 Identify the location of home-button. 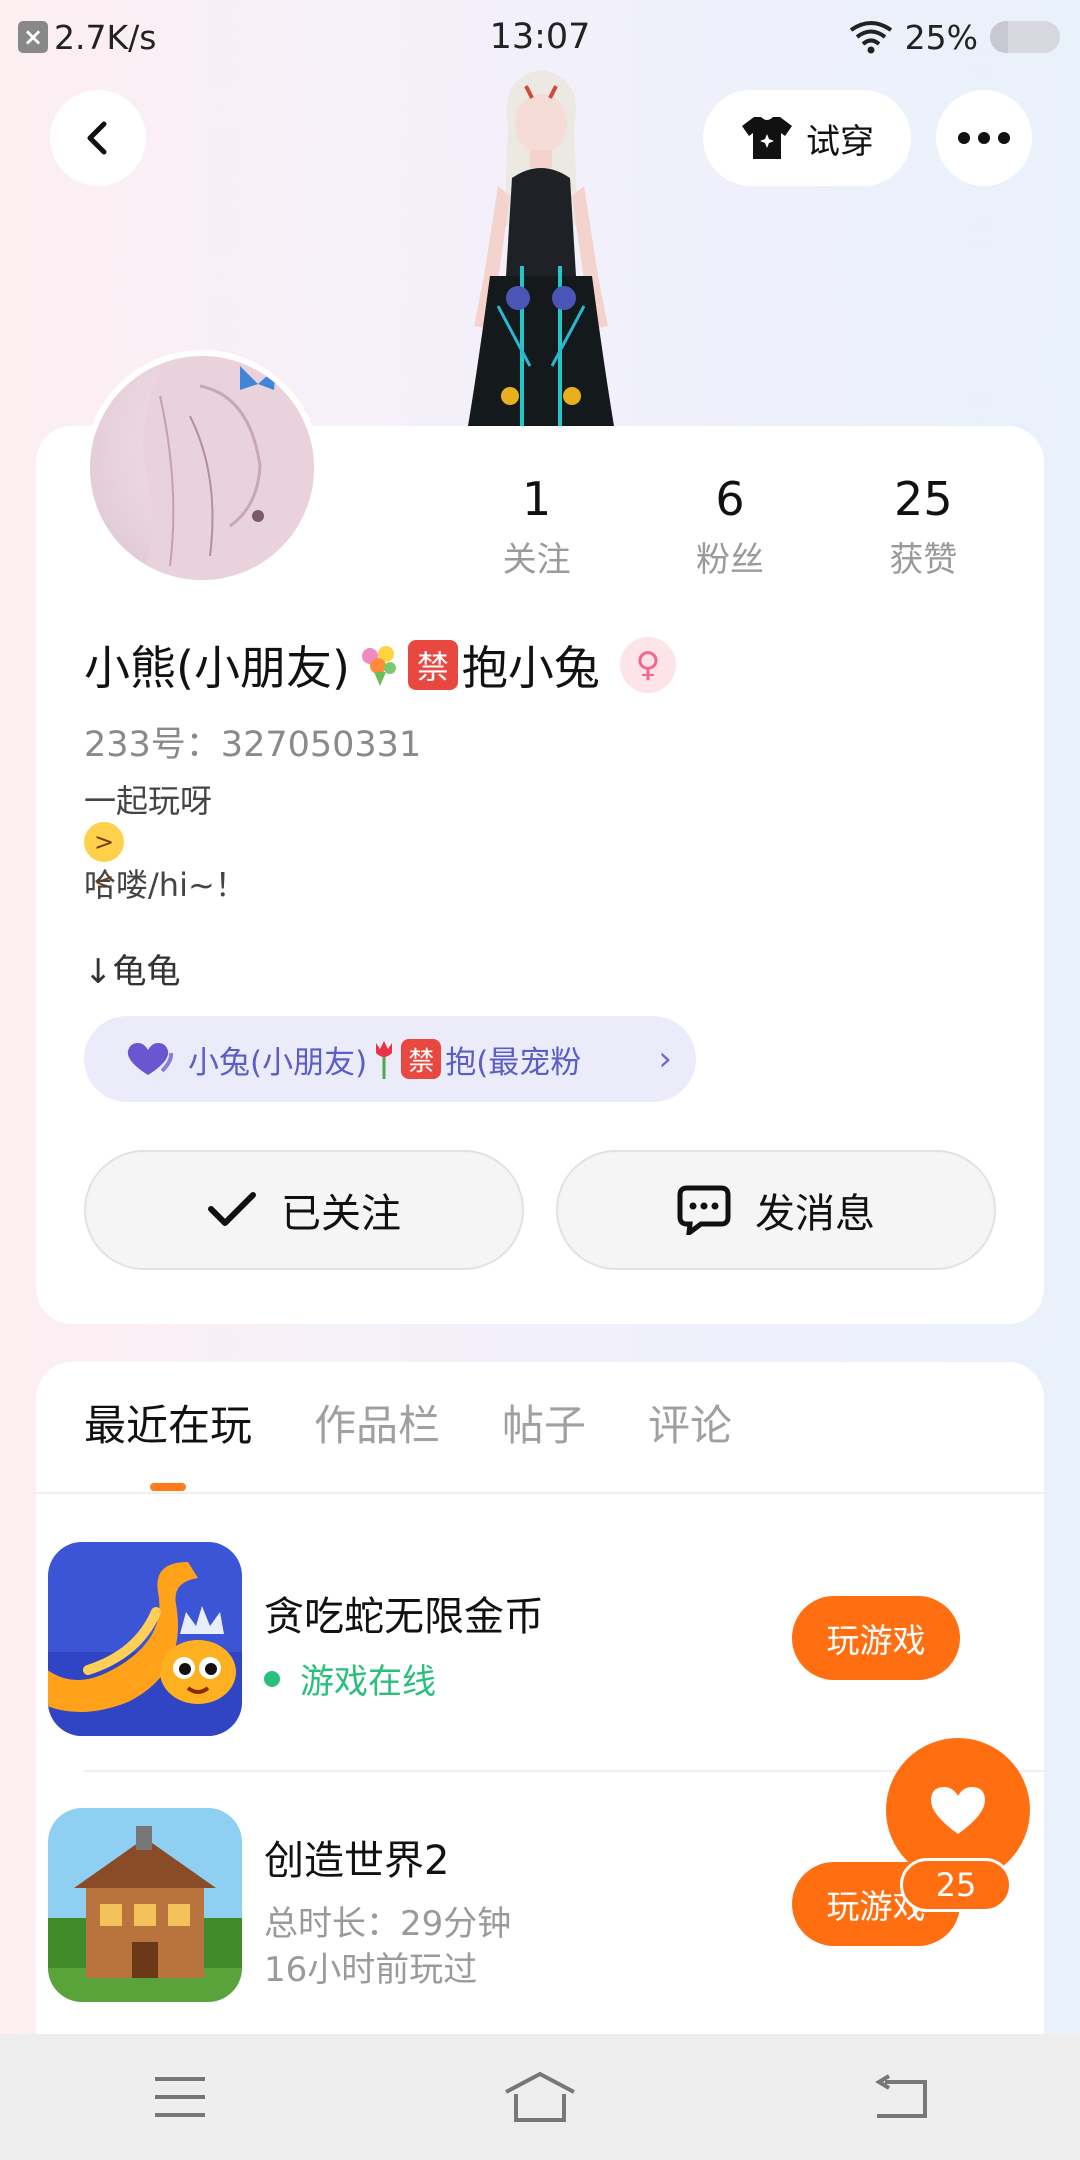
(540, 2097).